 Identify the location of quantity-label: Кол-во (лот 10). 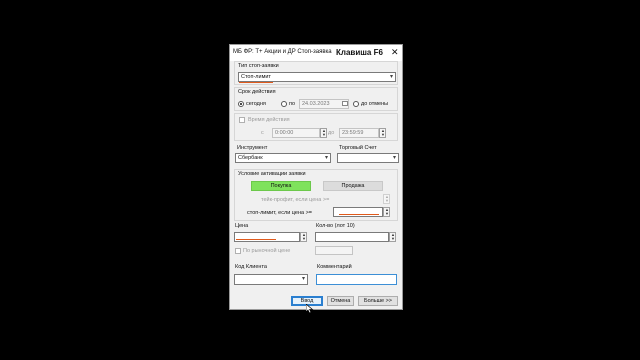
(335, 226).